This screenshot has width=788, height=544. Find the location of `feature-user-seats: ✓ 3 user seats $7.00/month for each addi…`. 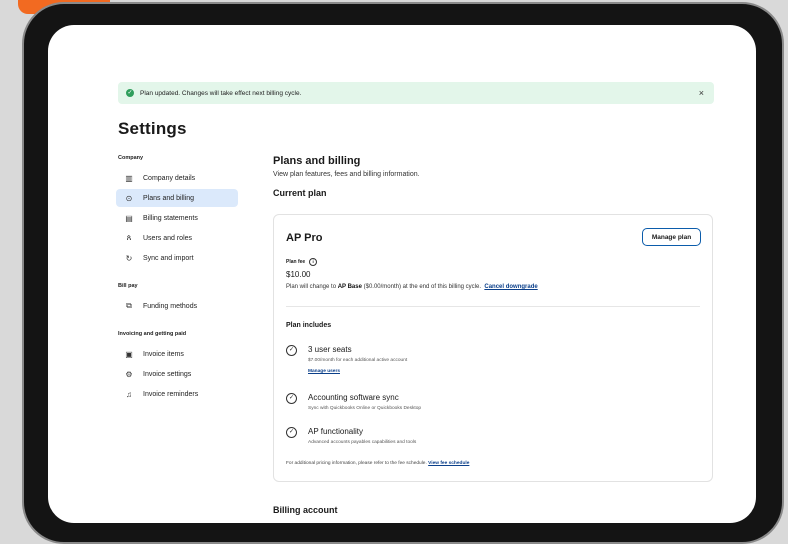

feature-user-seats: ✓ 3 user seats $7.00/month for each addi… is located at coordinates (346, 359).